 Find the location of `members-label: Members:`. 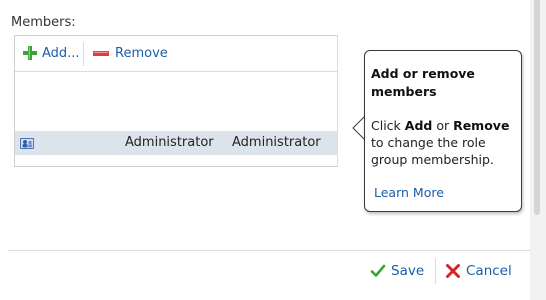

members-label: Members: is located at coordinates (43, 22).